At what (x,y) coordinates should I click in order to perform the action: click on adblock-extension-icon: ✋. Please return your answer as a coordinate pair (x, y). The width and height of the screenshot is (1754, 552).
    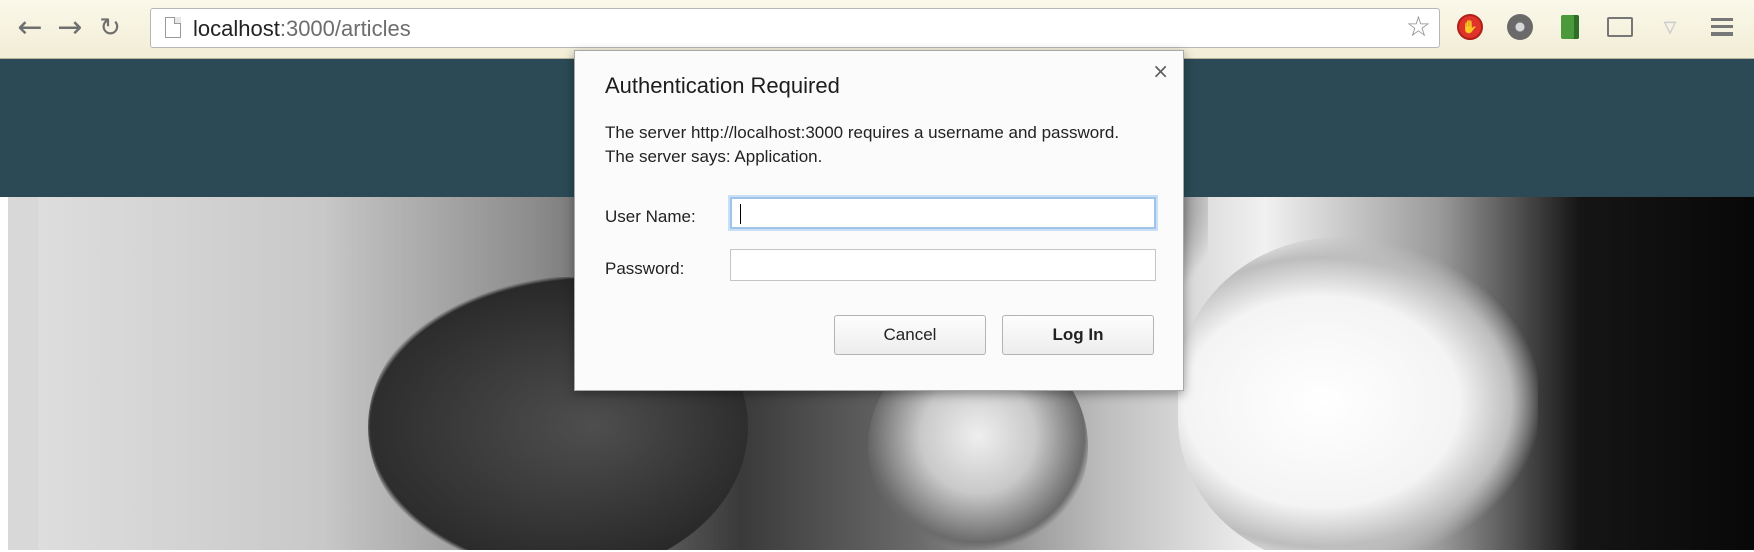
    Looking at the image, I should click on (1470, 27).